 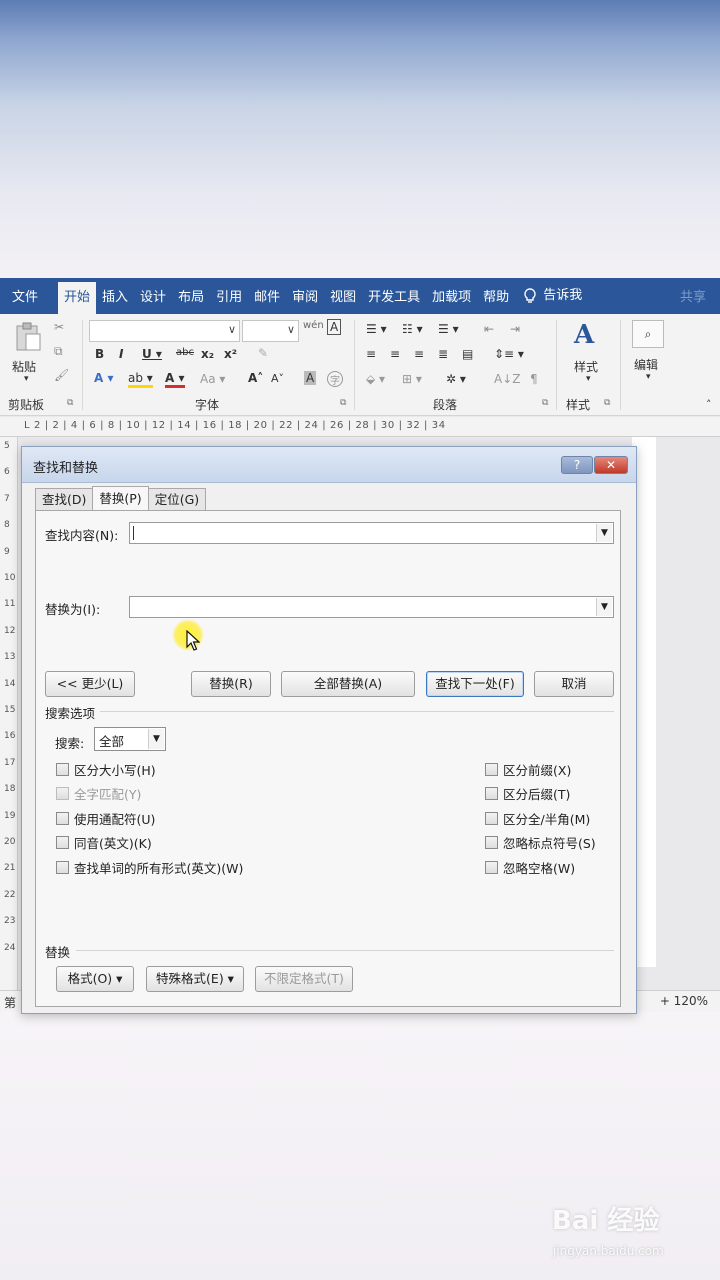 What do you see at coordinates (467, 354) in the screenshot?
I see `distributed-icon: ▤` at bounding box center [467, 354].